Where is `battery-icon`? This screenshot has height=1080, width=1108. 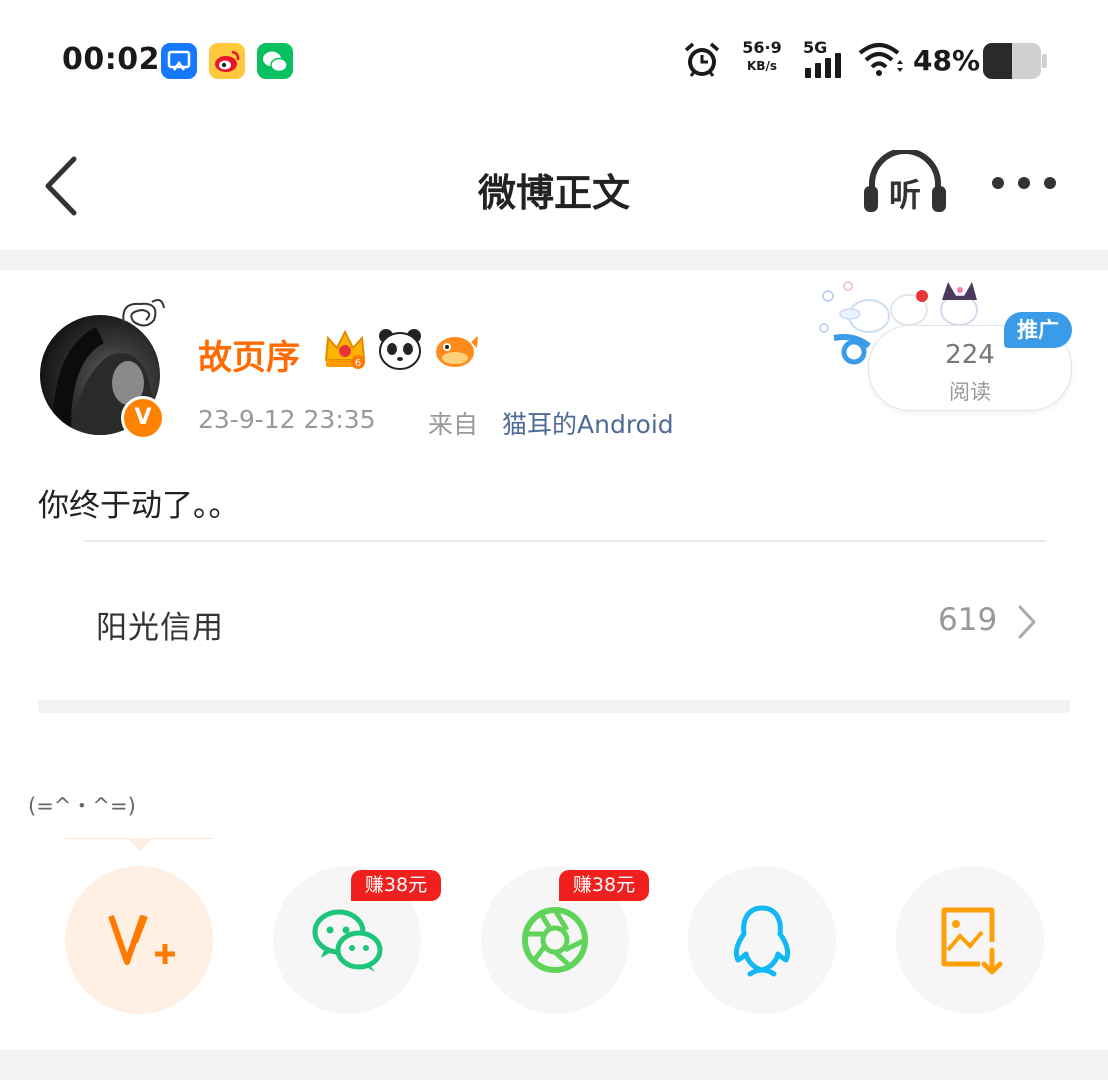 battery-icon is located at coordinates (1015, 63).